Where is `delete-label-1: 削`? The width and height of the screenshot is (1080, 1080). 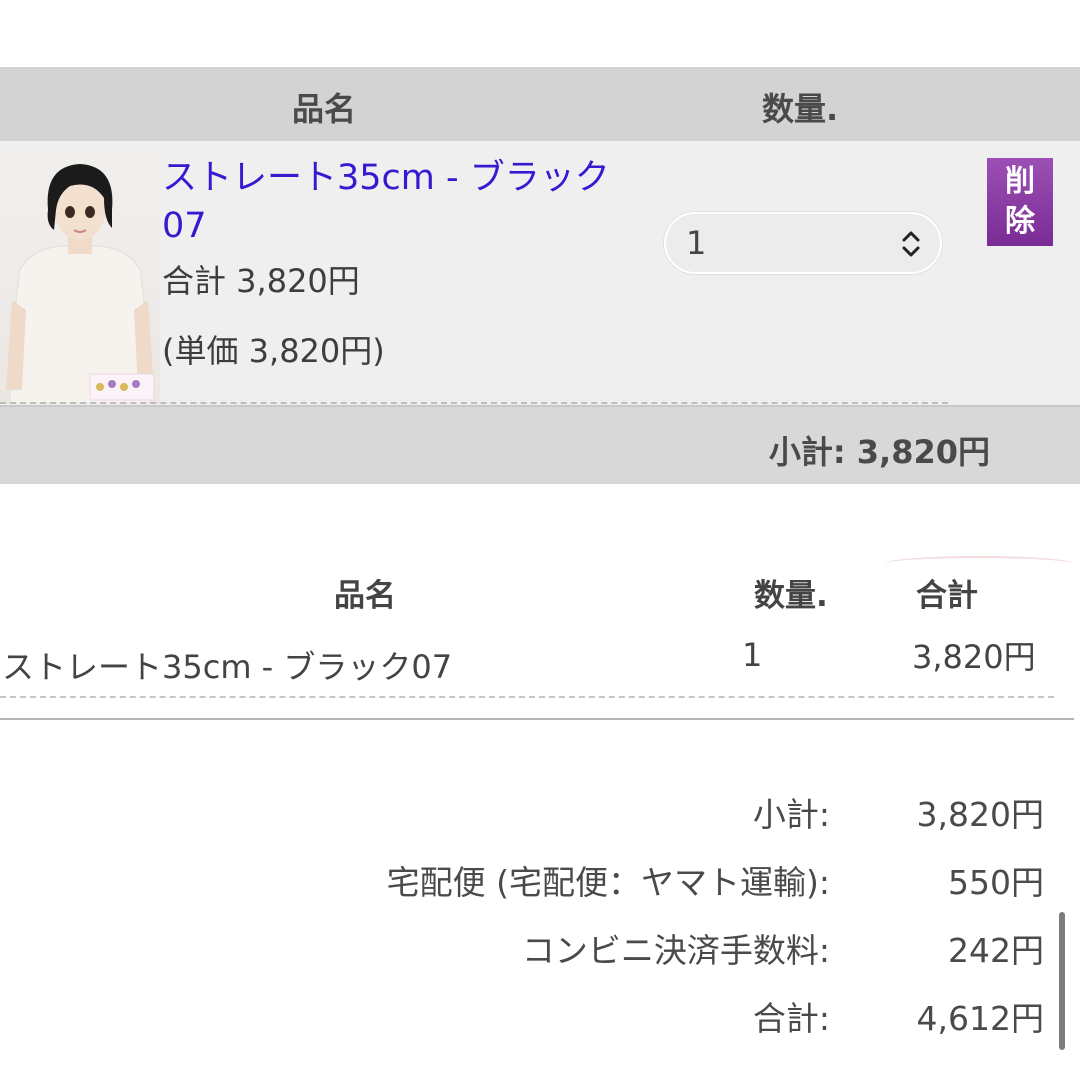
delete-label-1: 削 is located at coordinates (1020, 181).